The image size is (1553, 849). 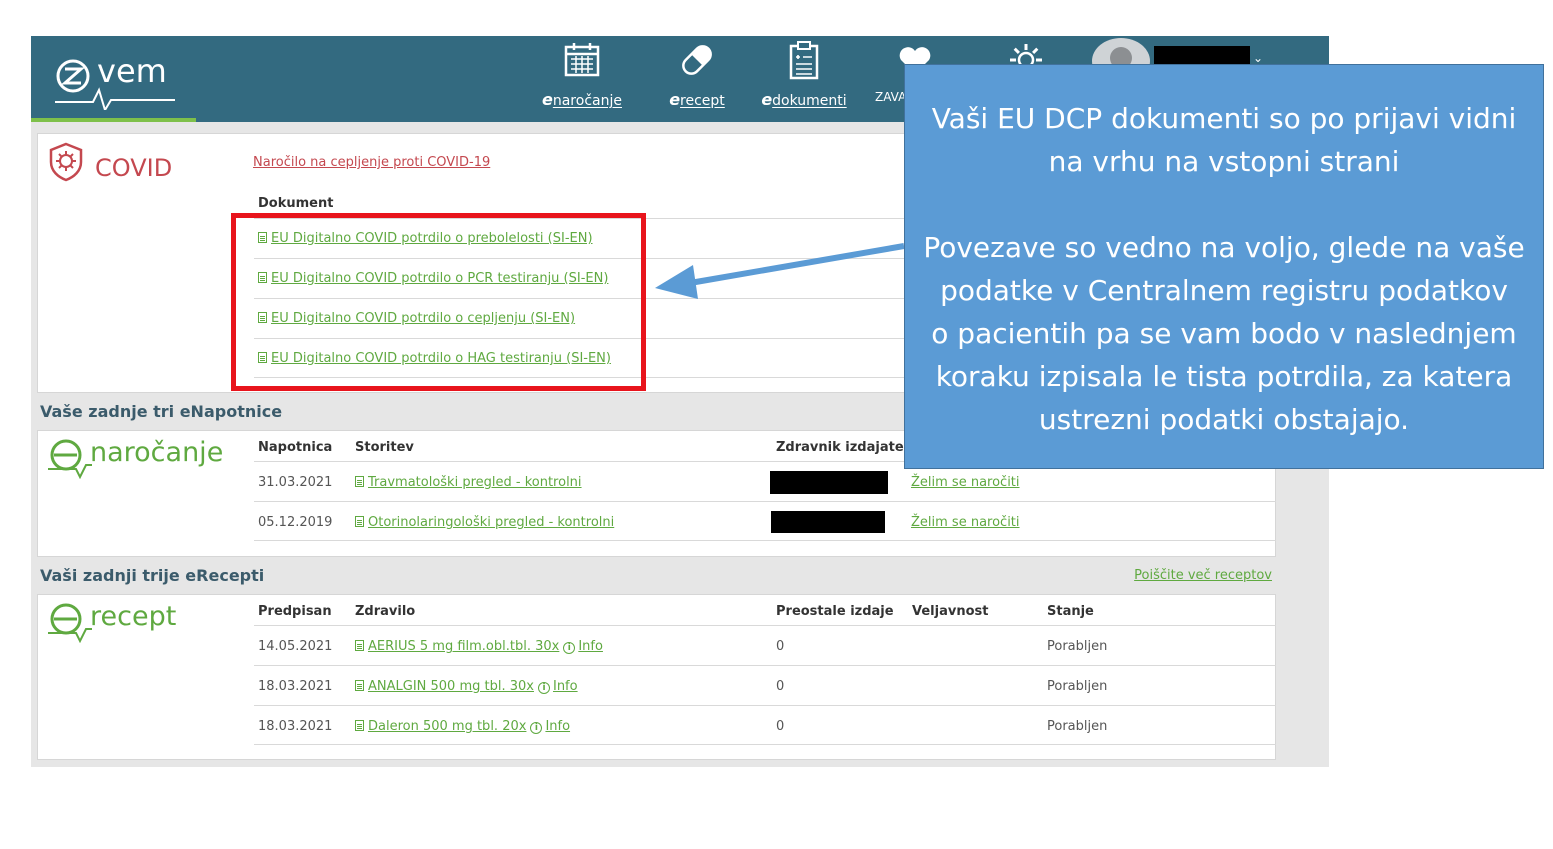 I want to click on callout-line: o pacientih pa se vam bodo v naslednjem, so click(x=1224, y=333).